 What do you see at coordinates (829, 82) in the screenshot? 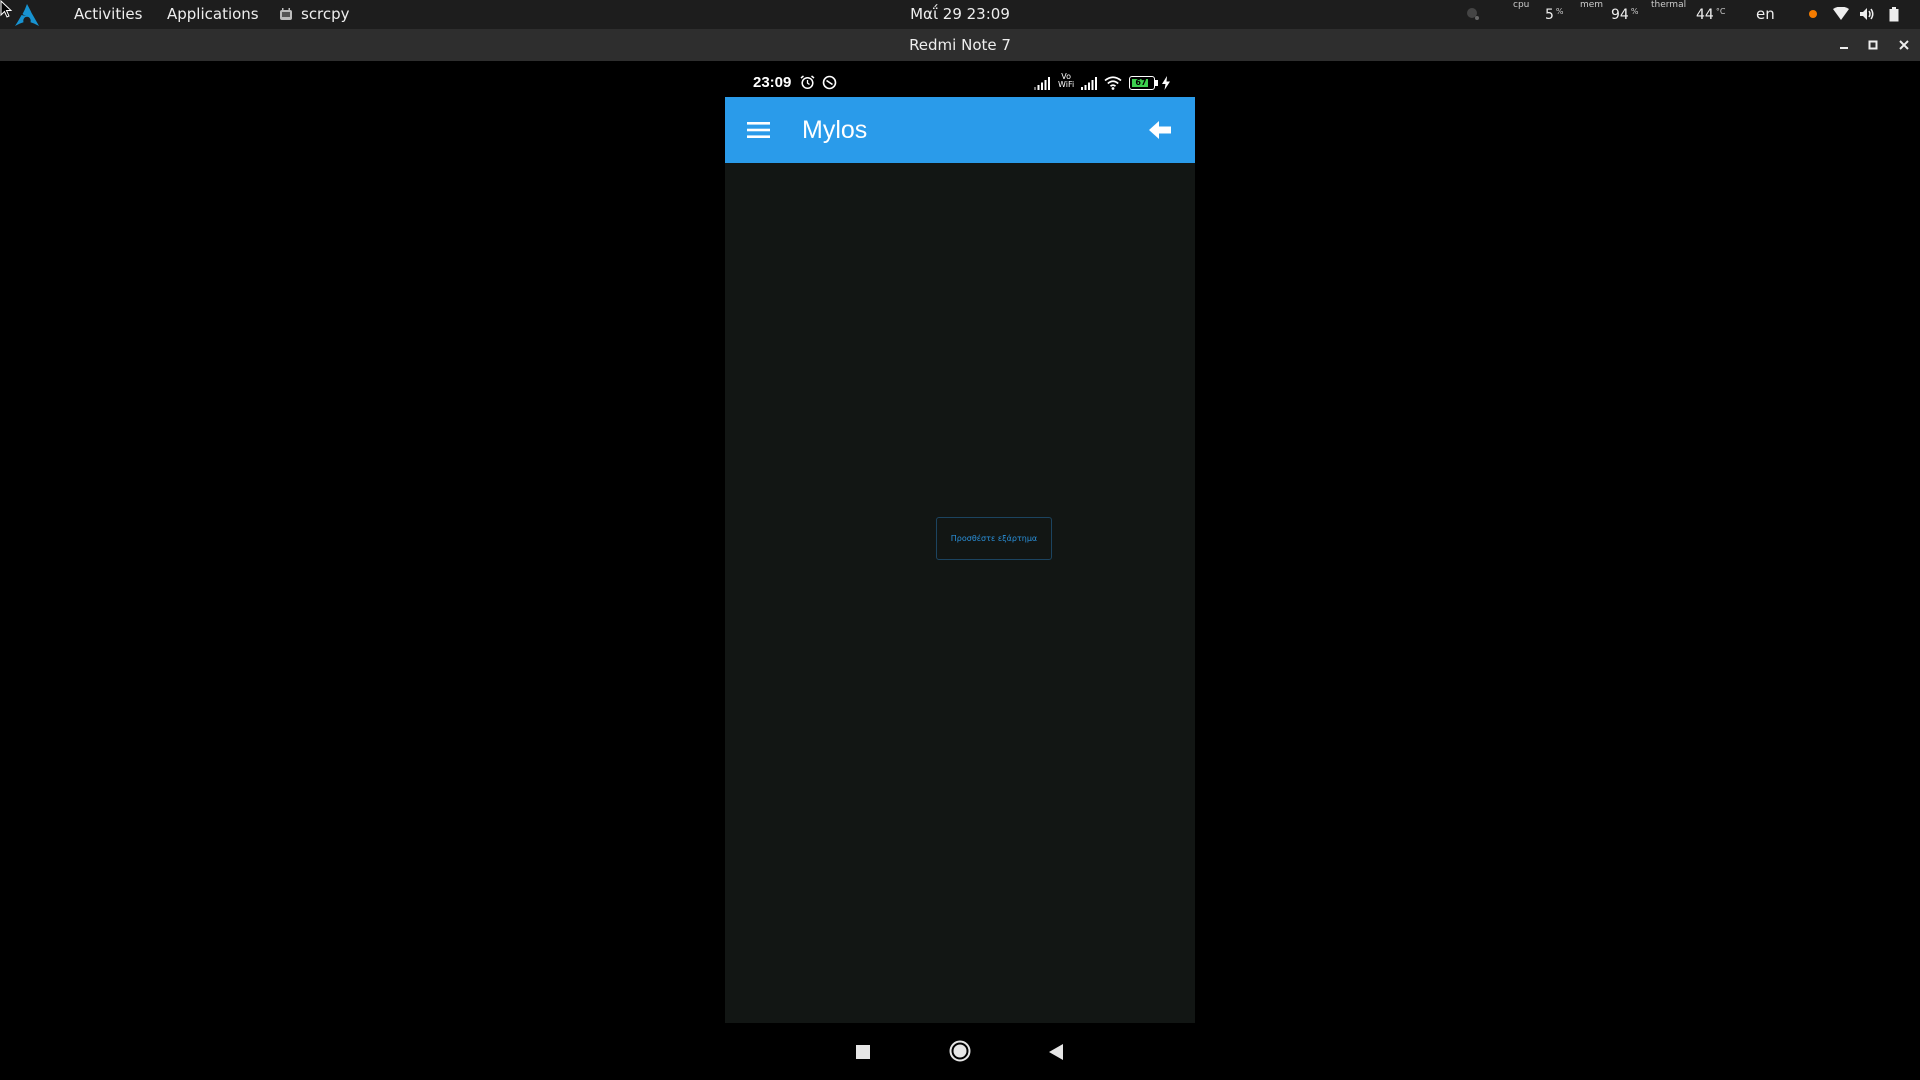
I see `sync-icon` at bounding box center [829, 82].